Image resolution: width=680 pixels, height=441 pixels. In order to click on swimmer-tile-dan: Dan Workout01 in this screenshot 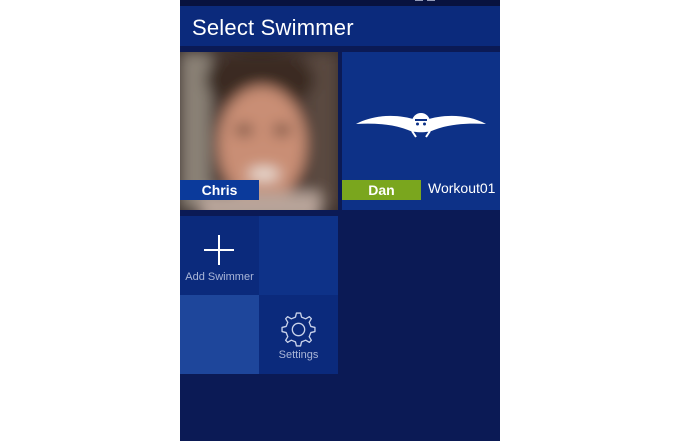, I will do `click(421, 131)`.